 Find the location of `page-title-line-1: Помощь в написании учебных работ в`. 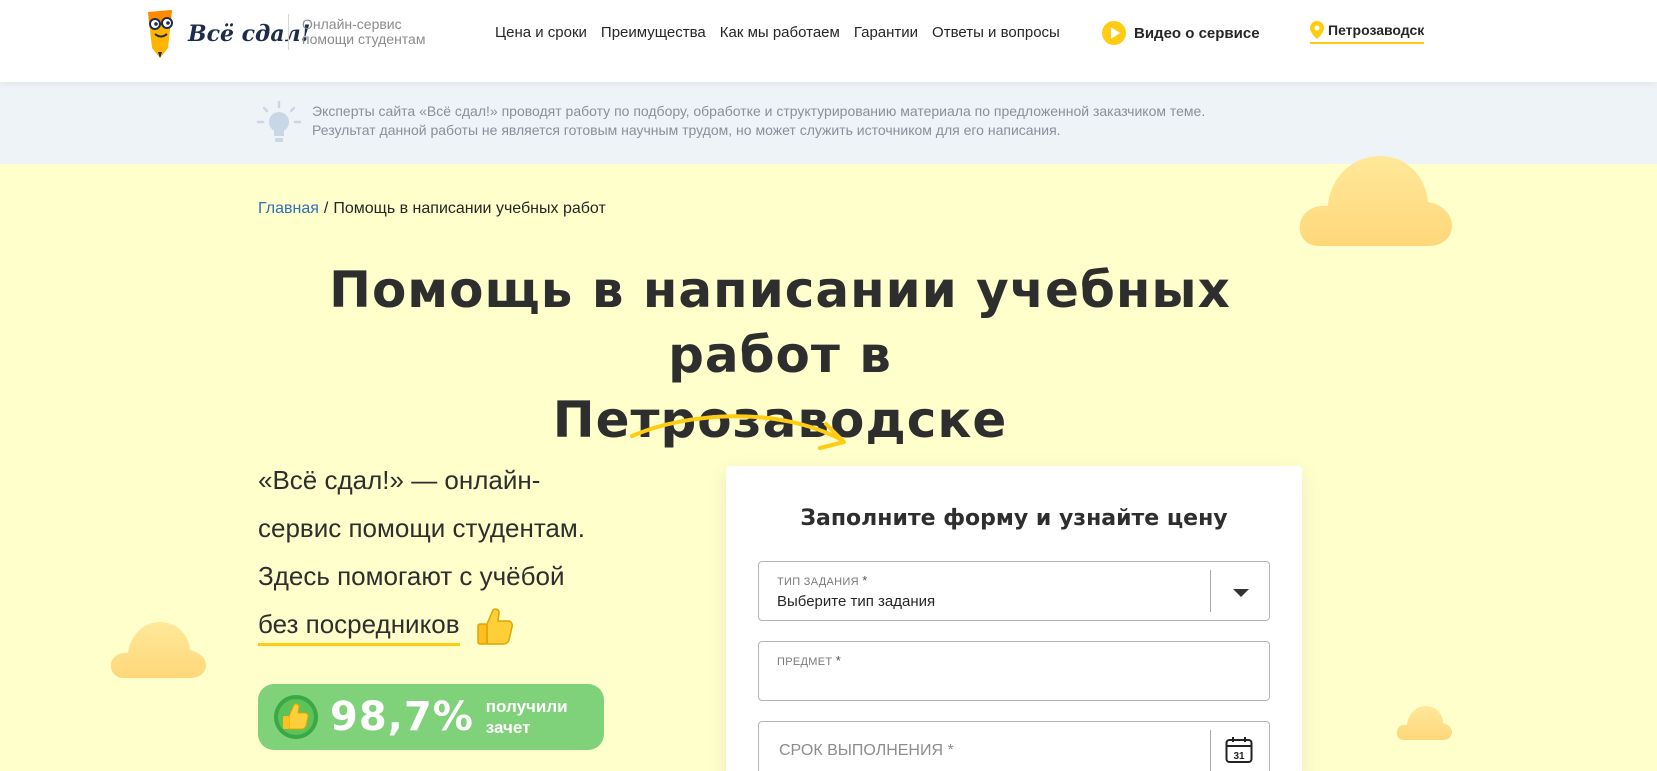

page-title-line-1: Помощь в написании учебных работ в is located at coordinates (780, 322).